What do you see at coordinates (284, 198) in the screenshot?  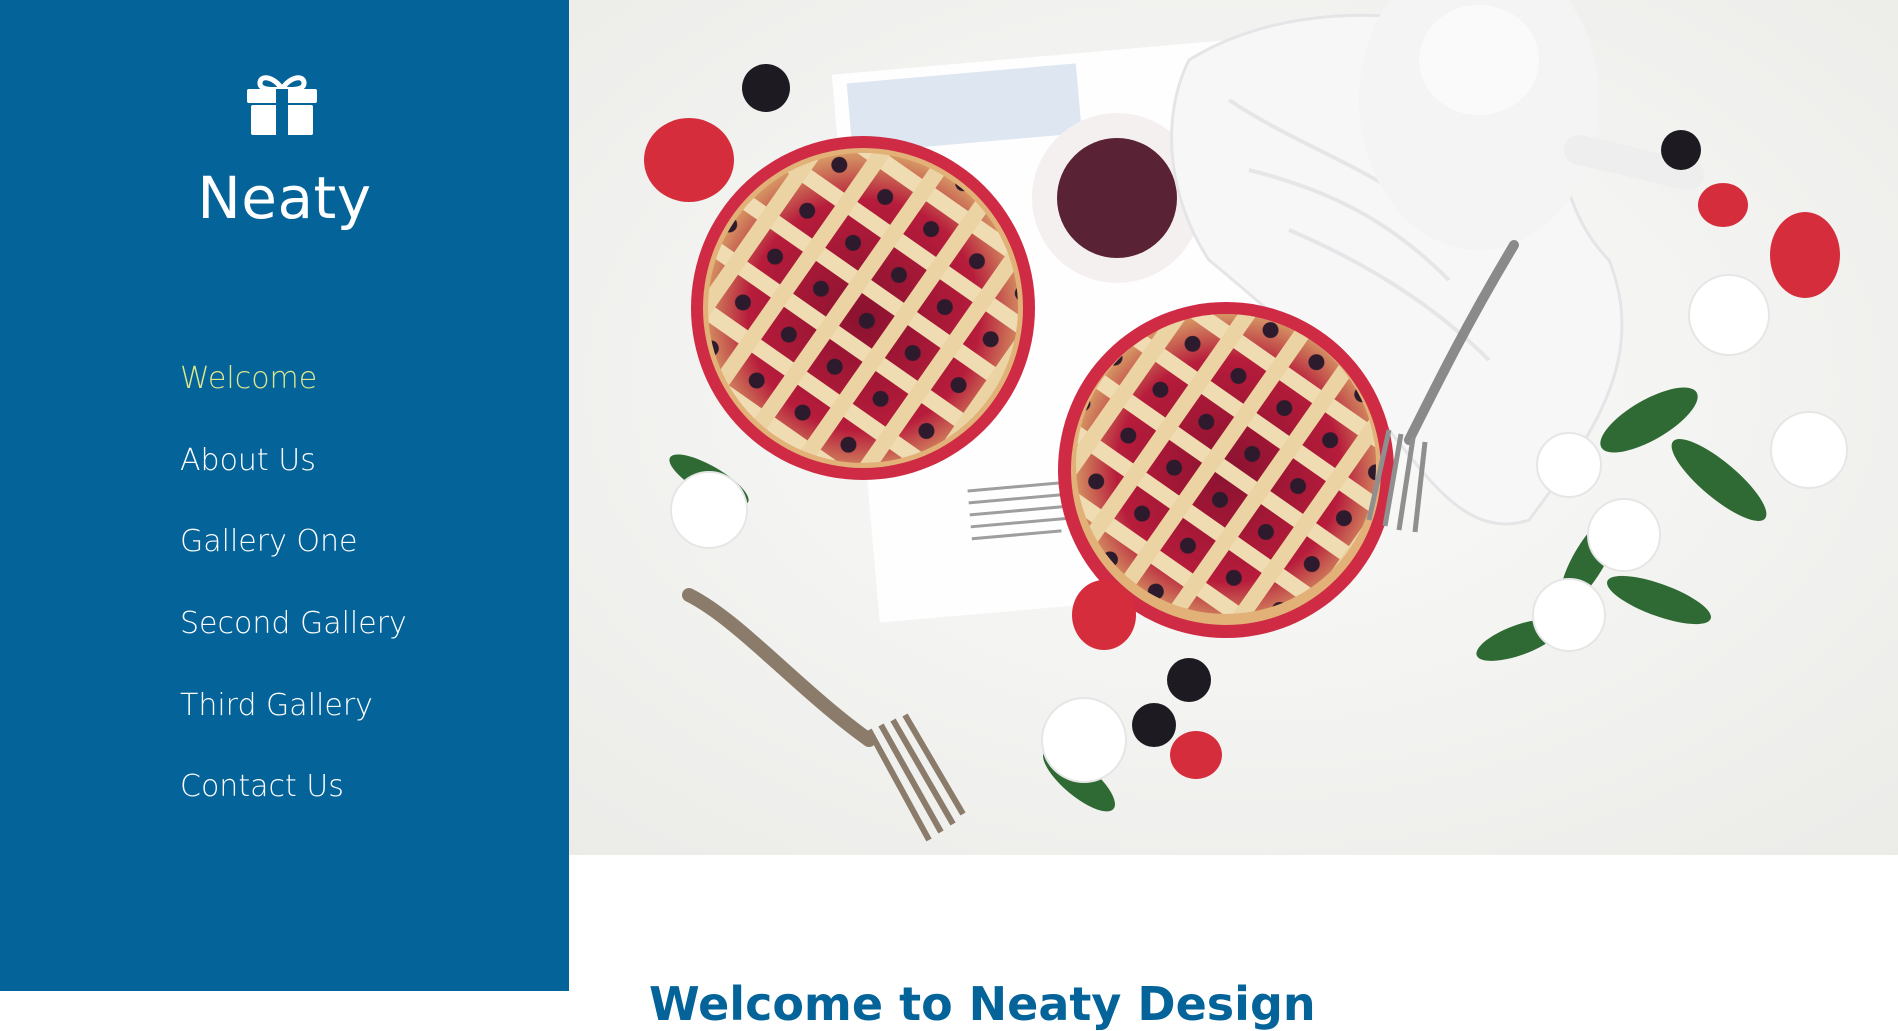 I see `brand-name: Neaty` at bounding box center [284, 198].